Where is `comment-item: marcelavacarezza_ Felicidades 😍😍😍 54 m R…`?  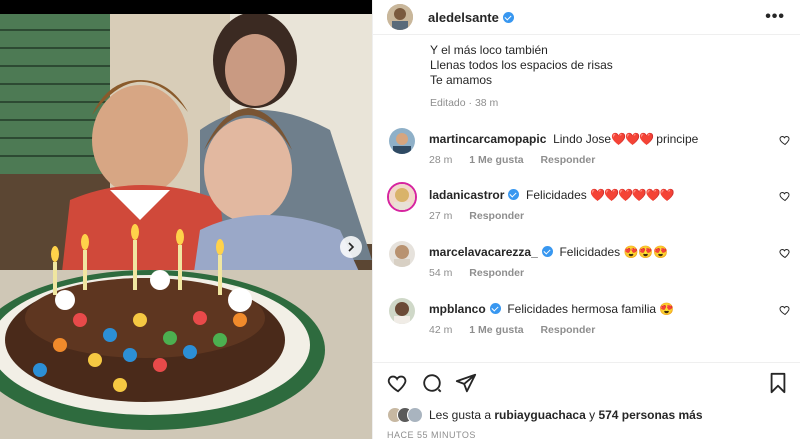
comment-item: marcelavacarezza_ Felicidades 😍😍😍 54 m R… is located at coordinates (592, 263).